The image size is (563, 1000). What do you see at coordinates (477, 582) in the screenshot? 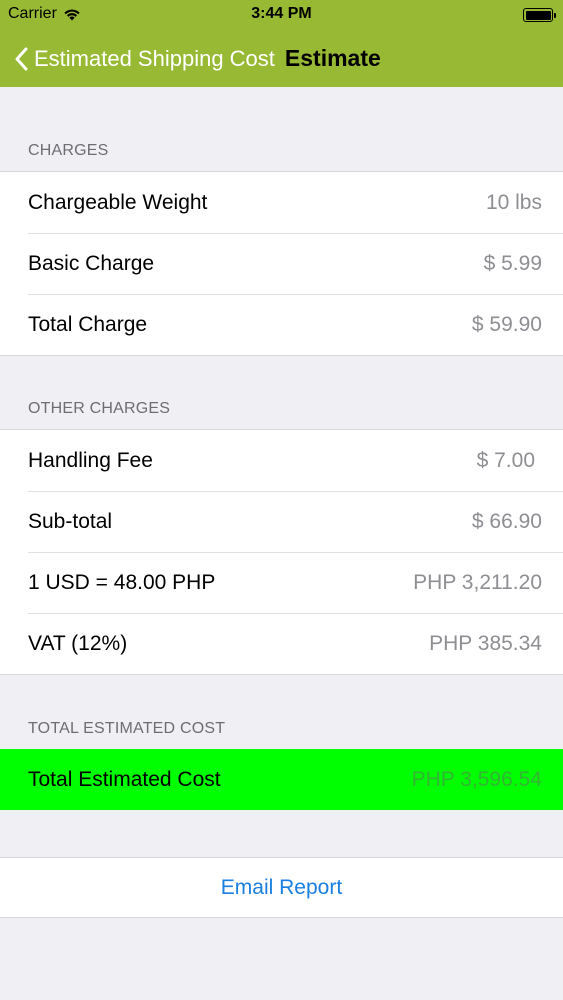
I see `row-value: PHP 3,211.20` at bounding box center [477, 582].